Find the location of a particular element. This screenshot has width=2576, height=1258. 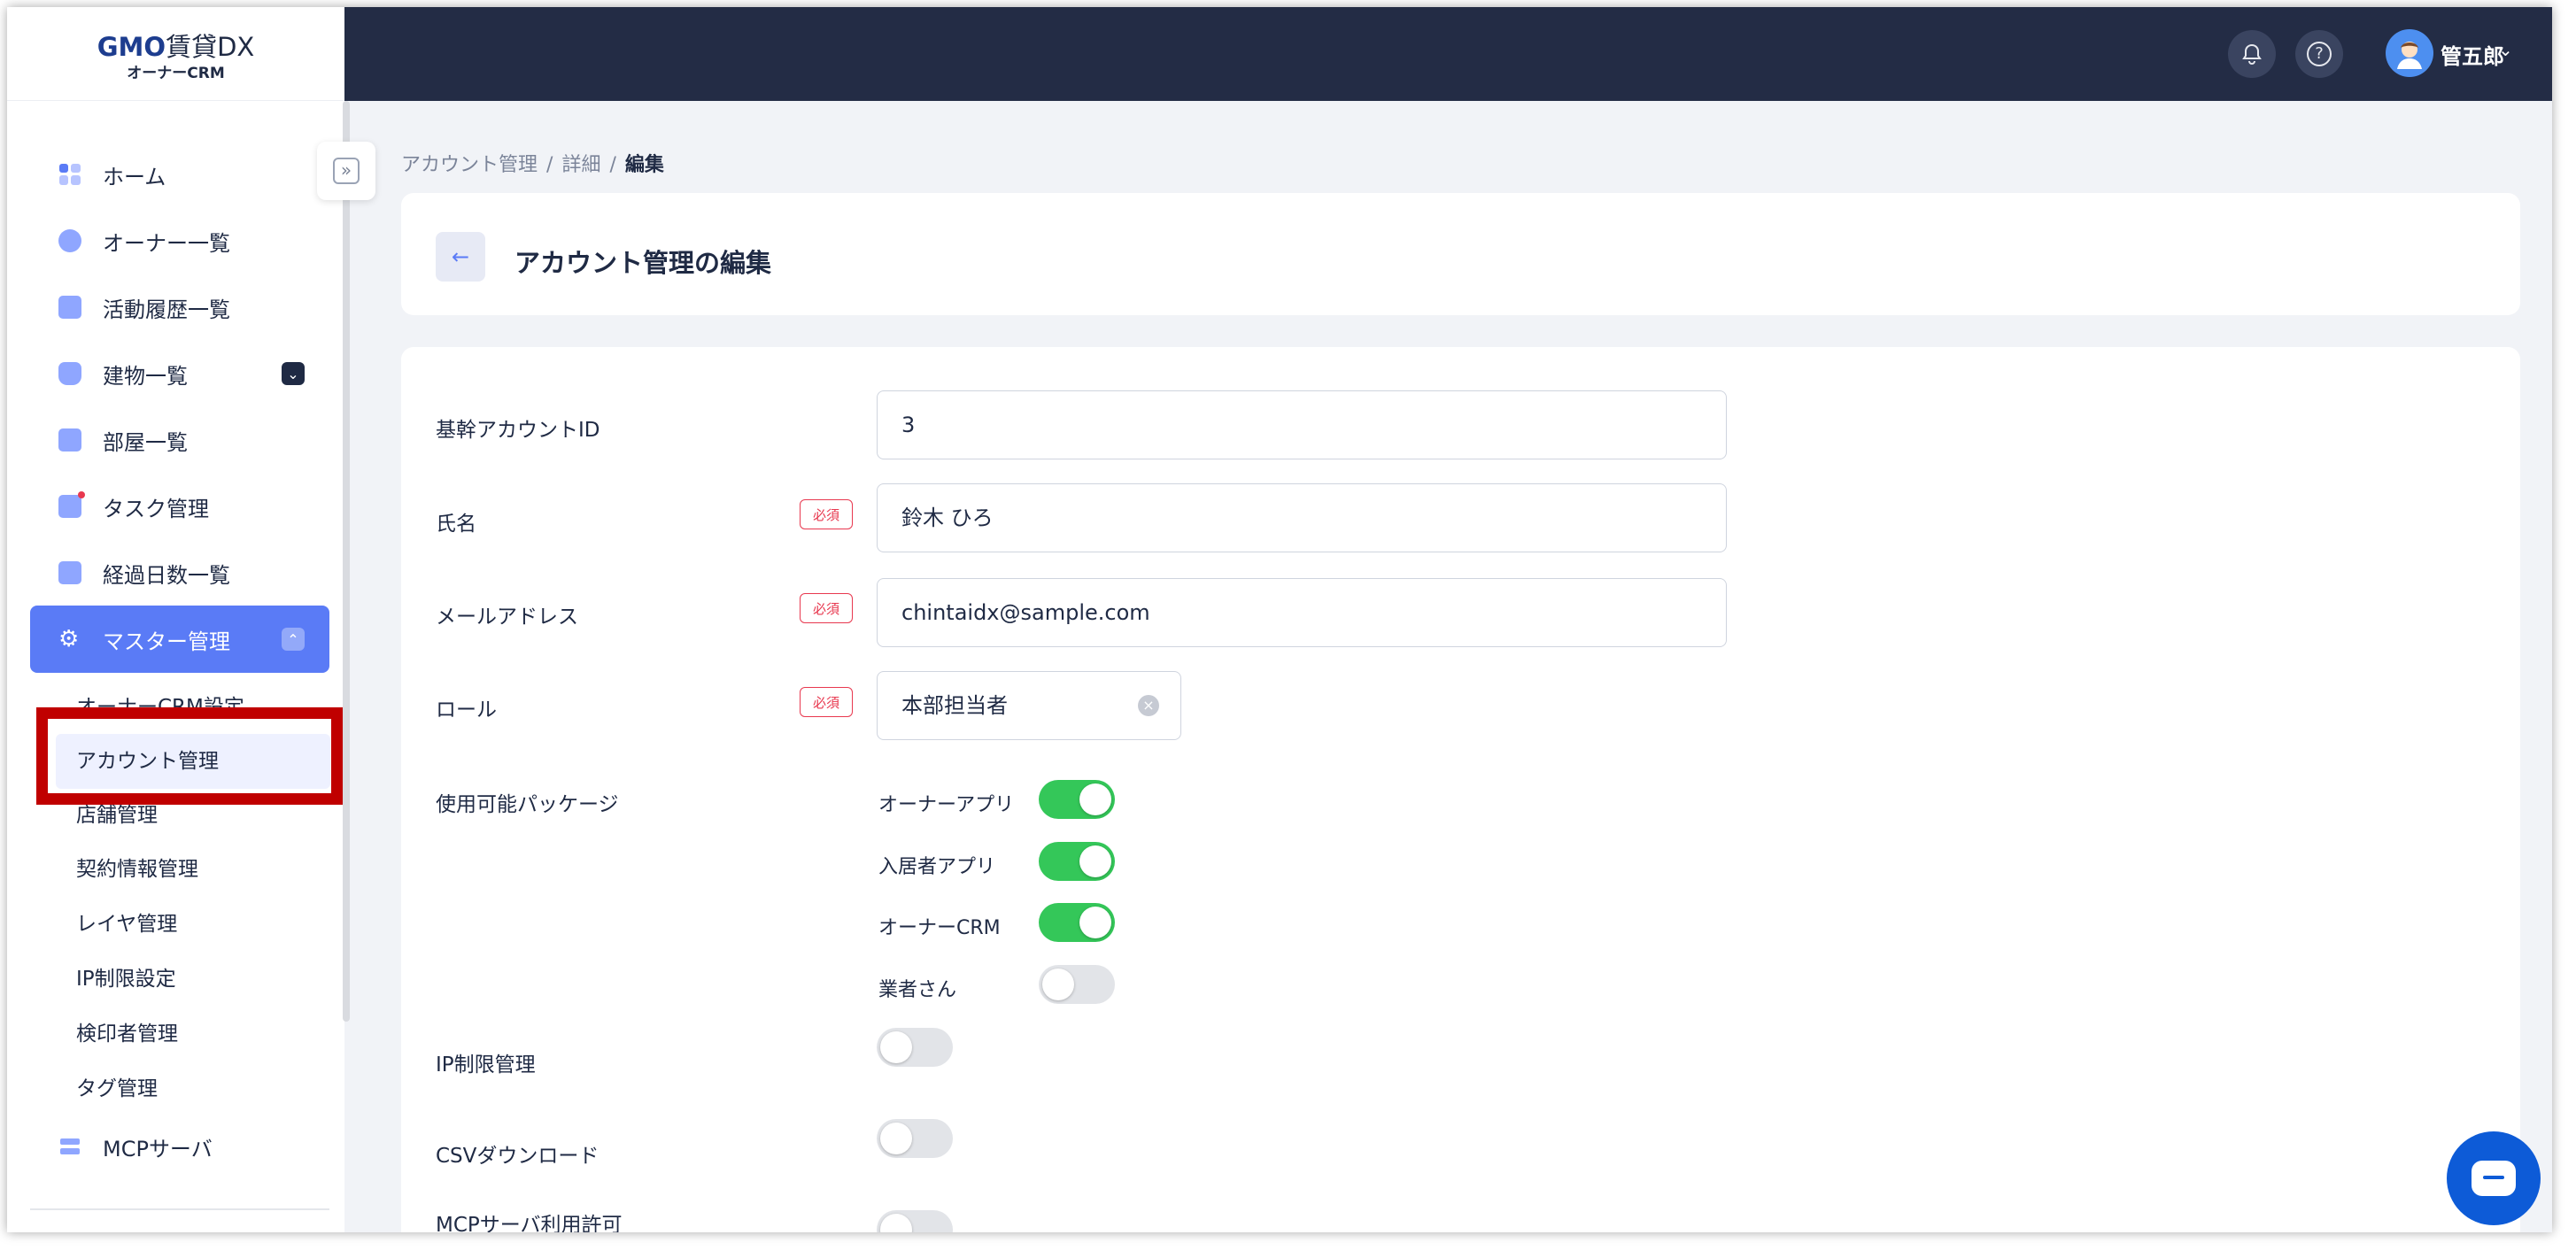

role-select-value: 本部担当者 is located at coordinates (954, 706).